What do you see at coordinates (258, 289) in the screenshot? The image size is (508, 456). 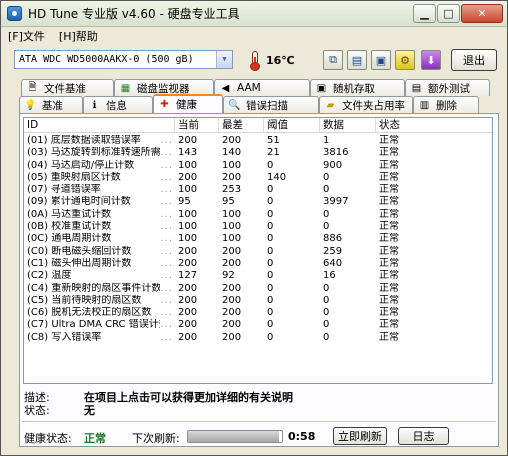 I see `table-row: (C4) 重新映射的扇区事件计数... 200 200 0 0 正常` at bounding box center [258, 289].